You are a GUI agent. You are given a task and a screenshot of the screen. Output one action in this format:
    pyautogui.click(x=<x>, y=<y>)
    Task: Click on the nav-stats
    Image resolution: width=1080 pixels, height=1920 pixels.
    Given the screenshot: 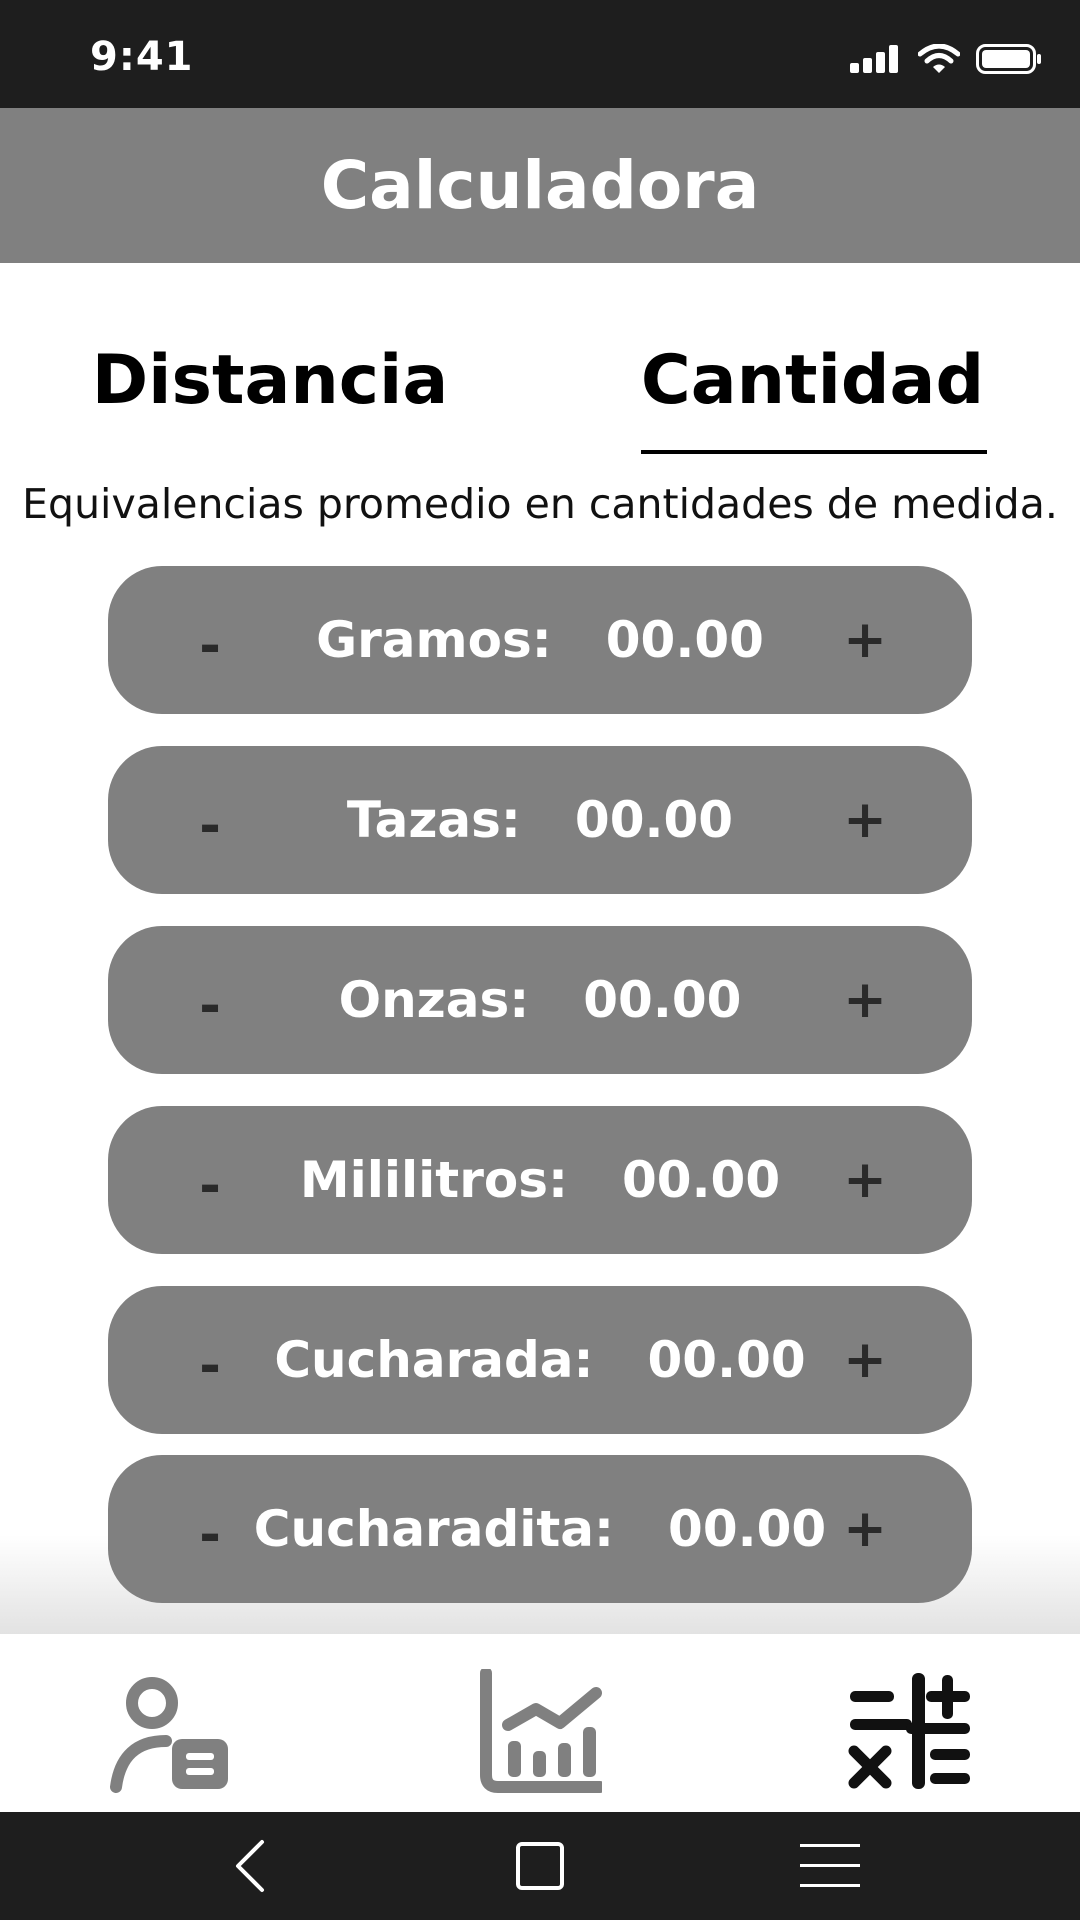 What is the action you would take?
    pyautogui.click(x=540, y=1731)
    